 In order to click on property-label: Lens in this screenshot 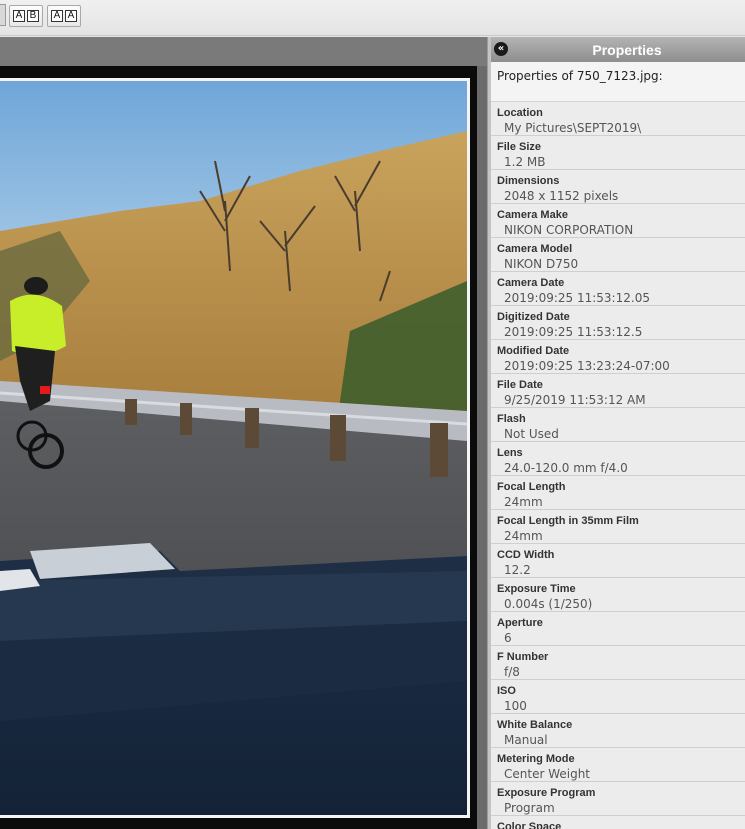, I will do `click(510, 453)`.